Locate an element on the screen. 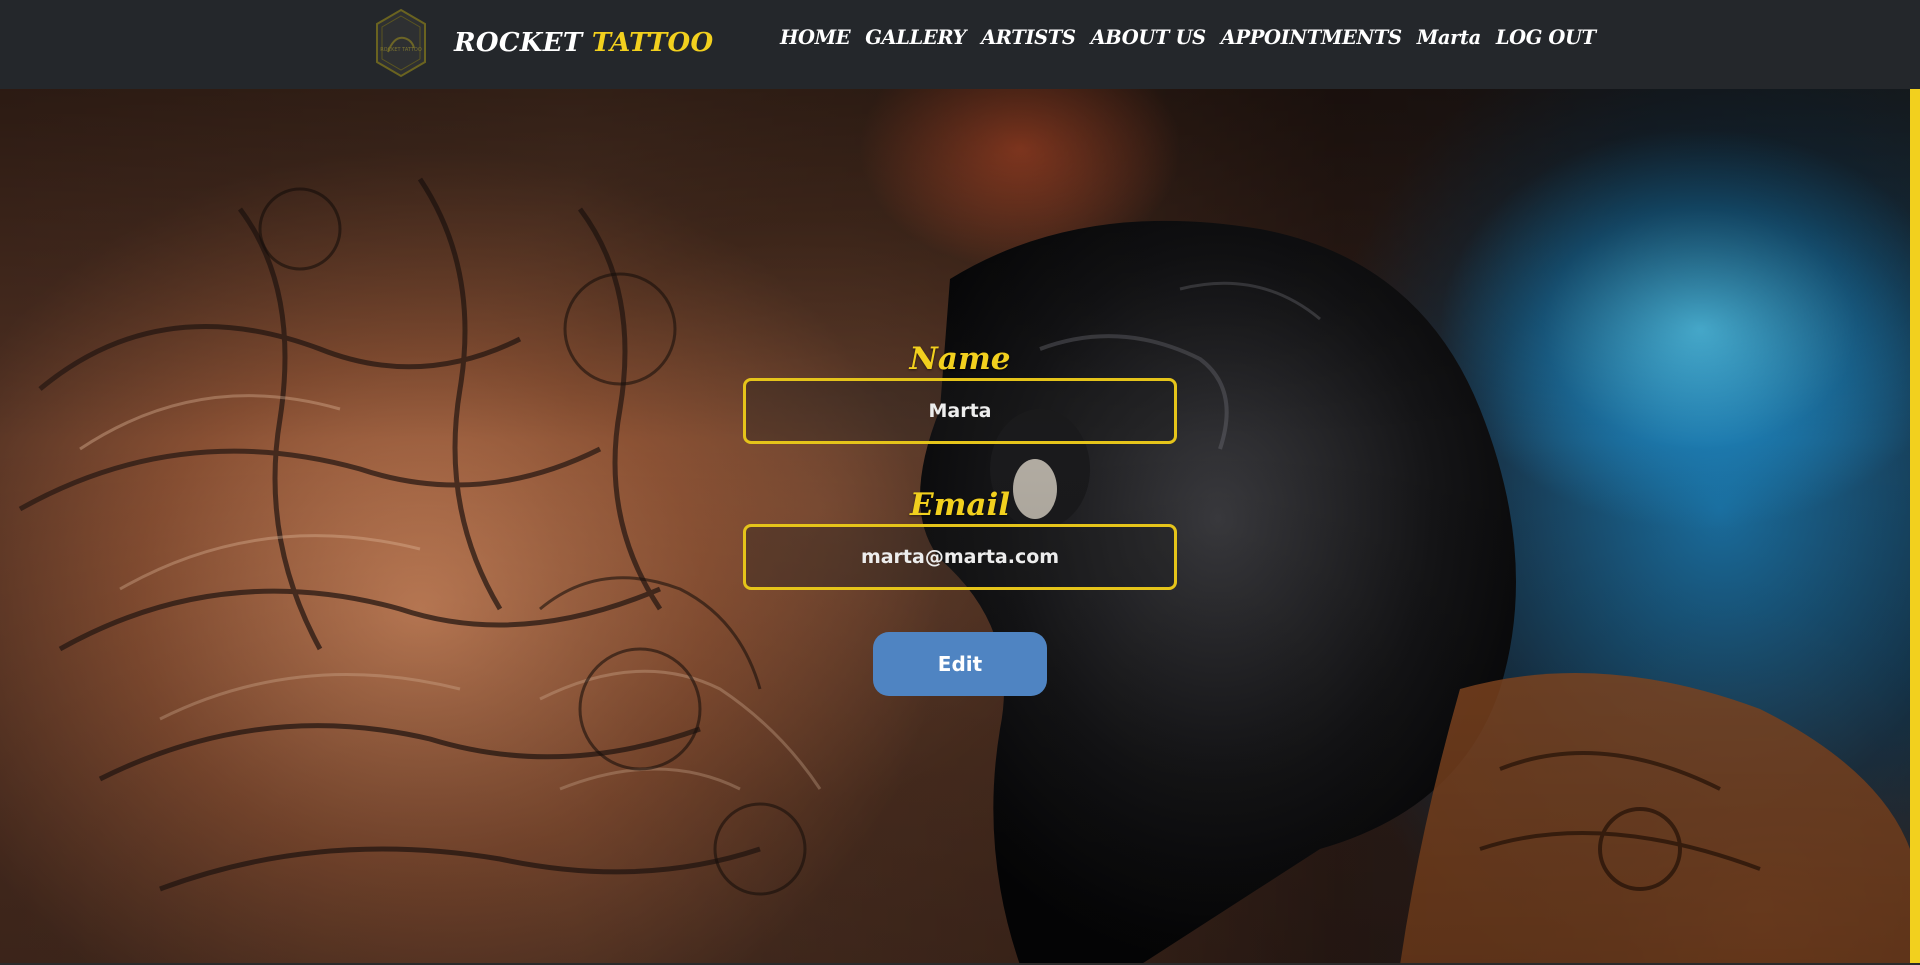  logo-text: ROCKET TATTOO is located at coordinates (401, 50).